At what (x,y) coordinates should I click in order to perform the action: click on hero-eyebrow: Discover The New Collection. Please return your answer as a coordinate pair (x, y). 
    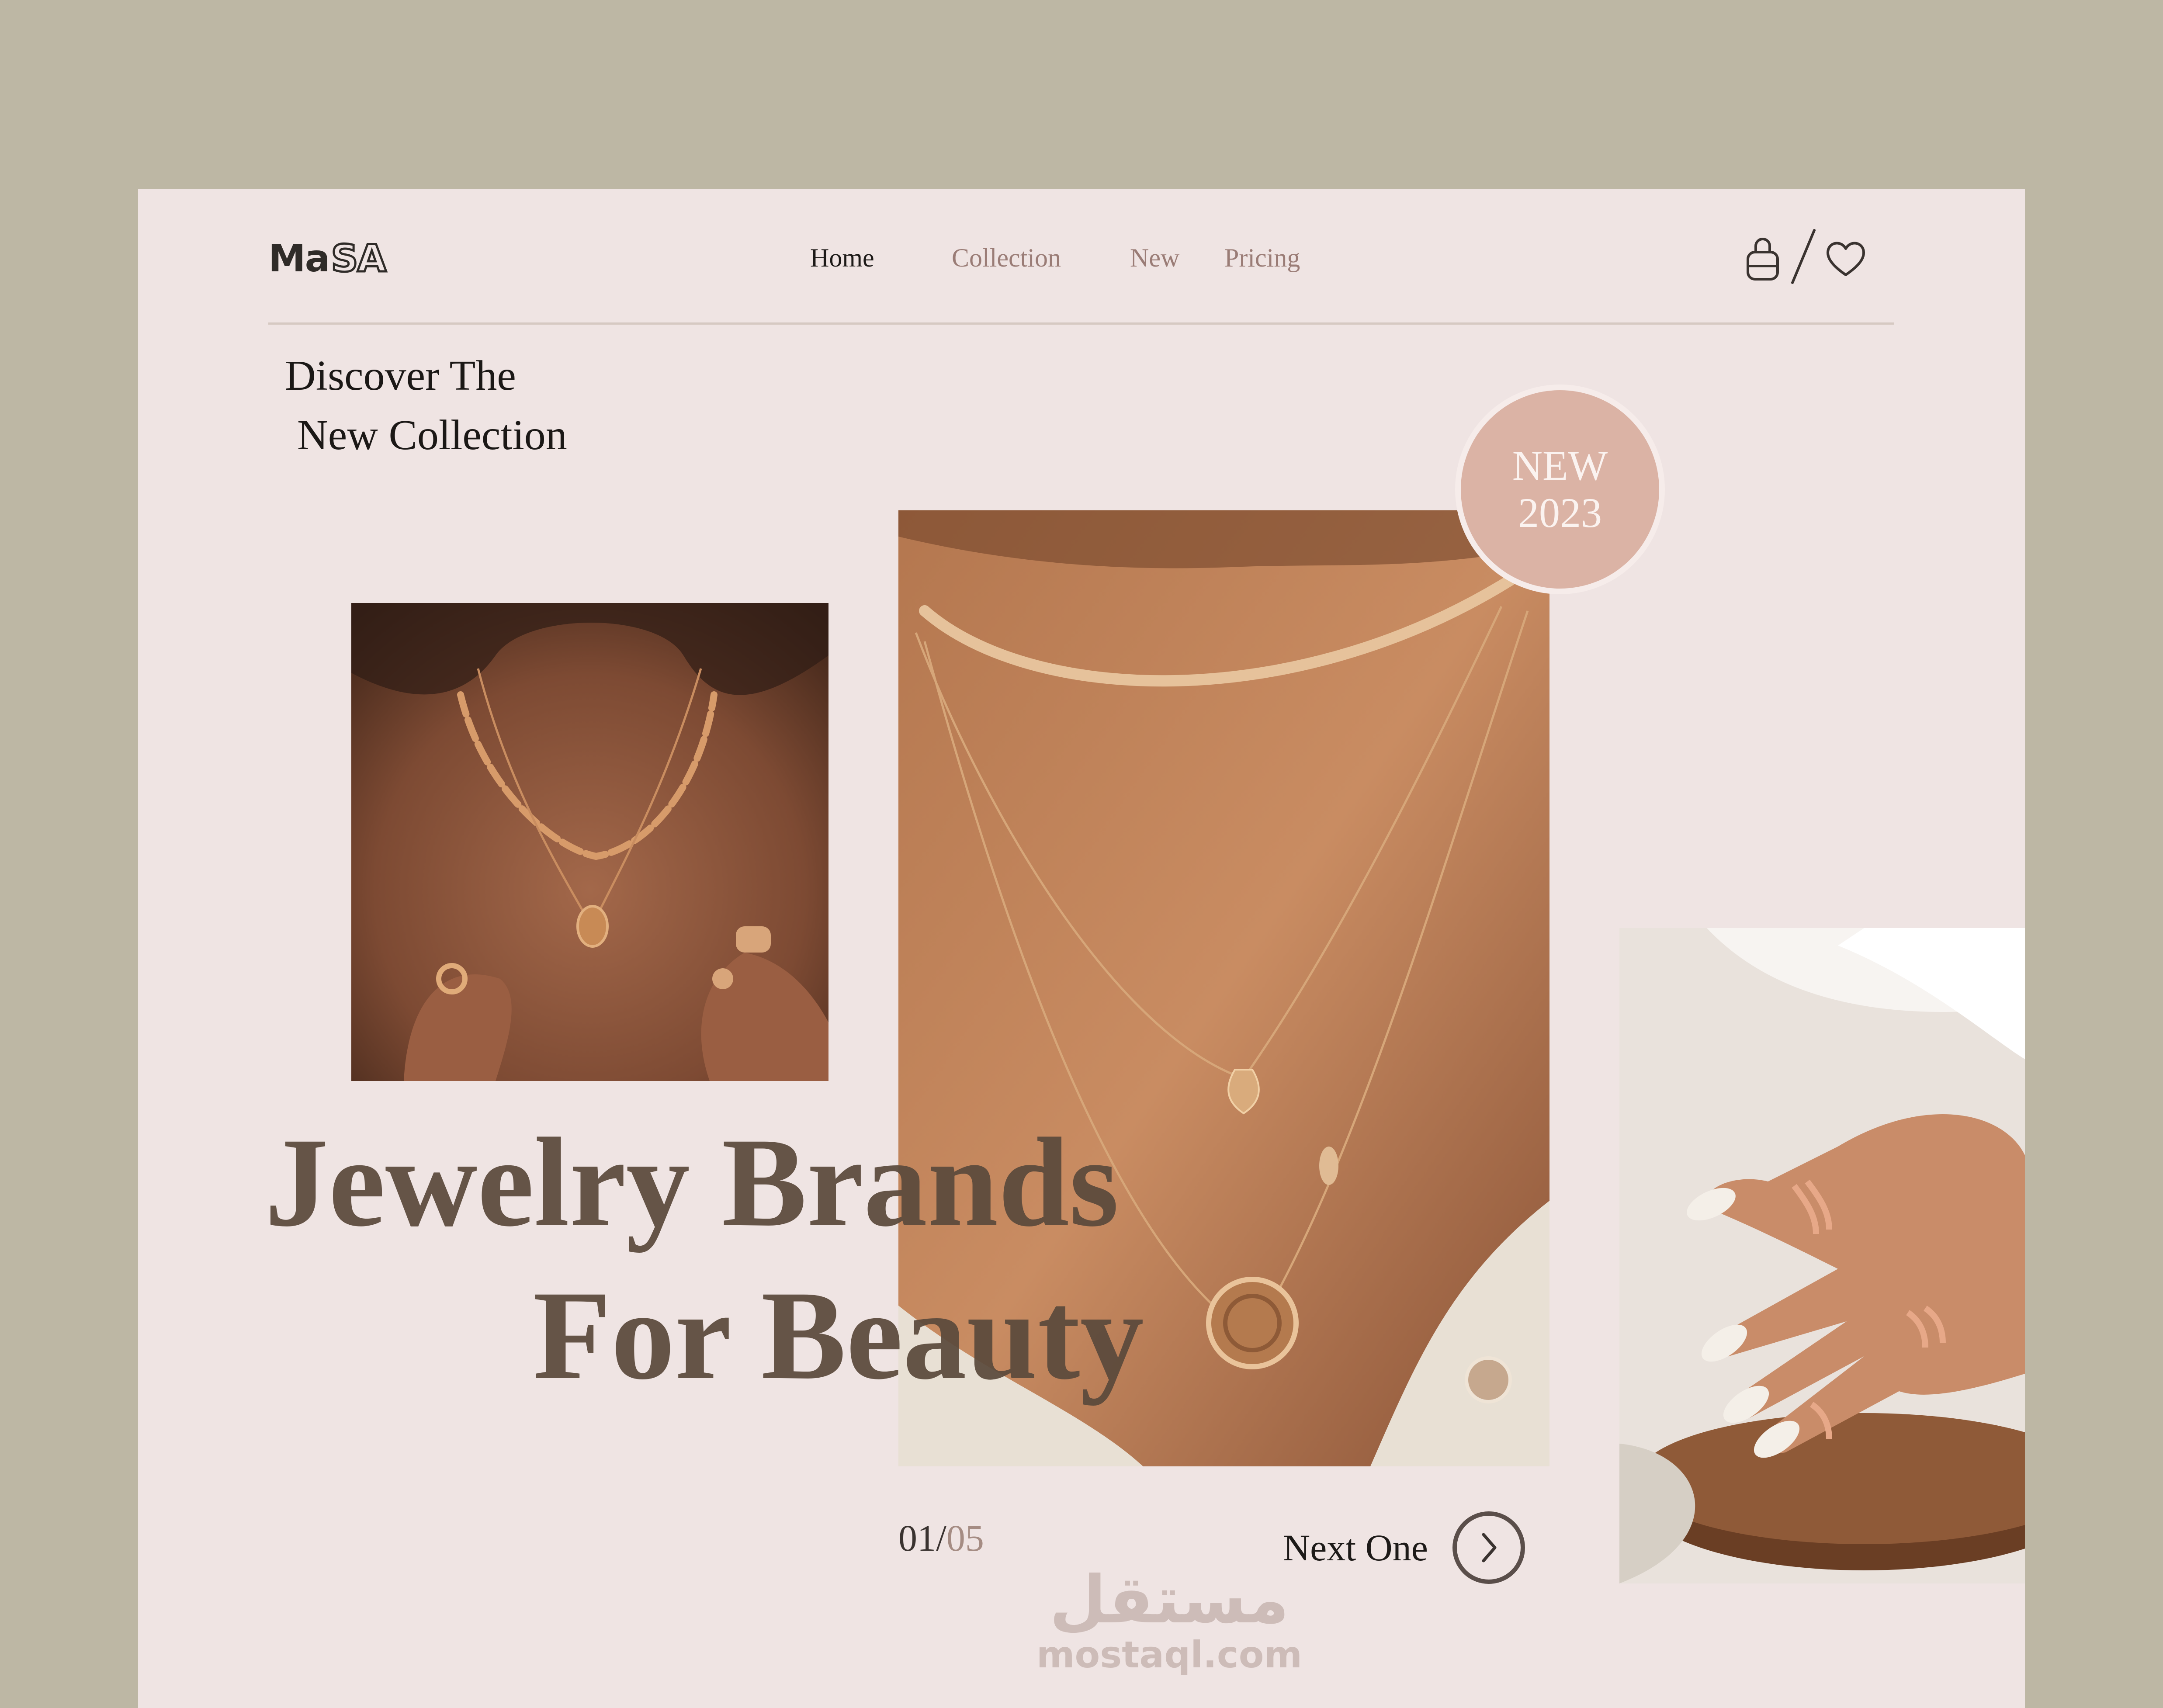
    Looking at the image, I should click on (481, 405).